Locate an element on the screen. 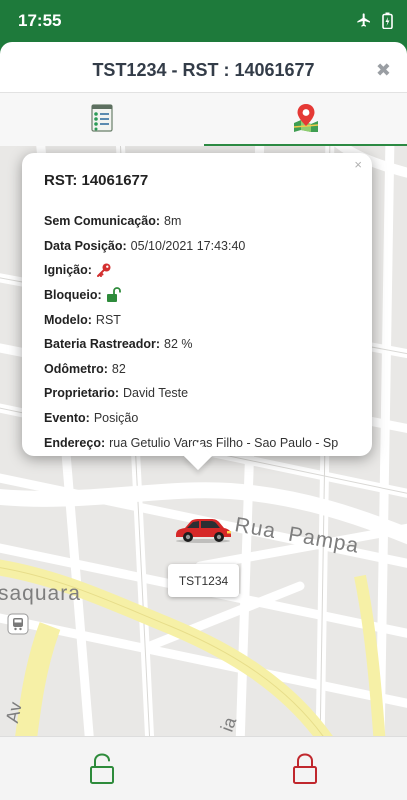 The height and width of the screenshot is (800, 407). page-title: TST1234 - RST : 14061677 is located at coordinates (203, 70).